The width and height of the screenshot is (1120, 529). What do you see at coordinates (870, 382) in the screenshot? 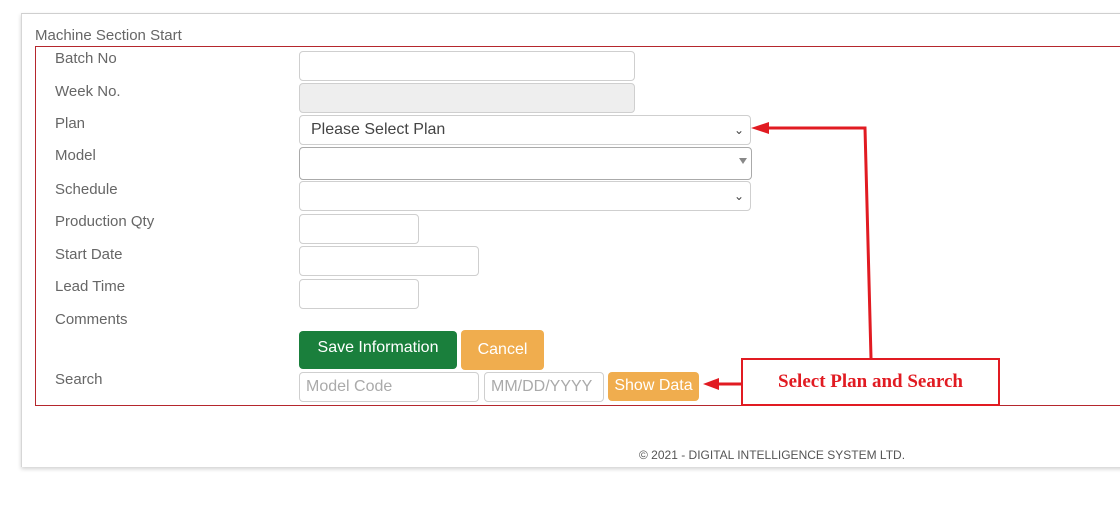
I see `annotation-callout: Select Plan and Search` at bounding box center [870, 382].